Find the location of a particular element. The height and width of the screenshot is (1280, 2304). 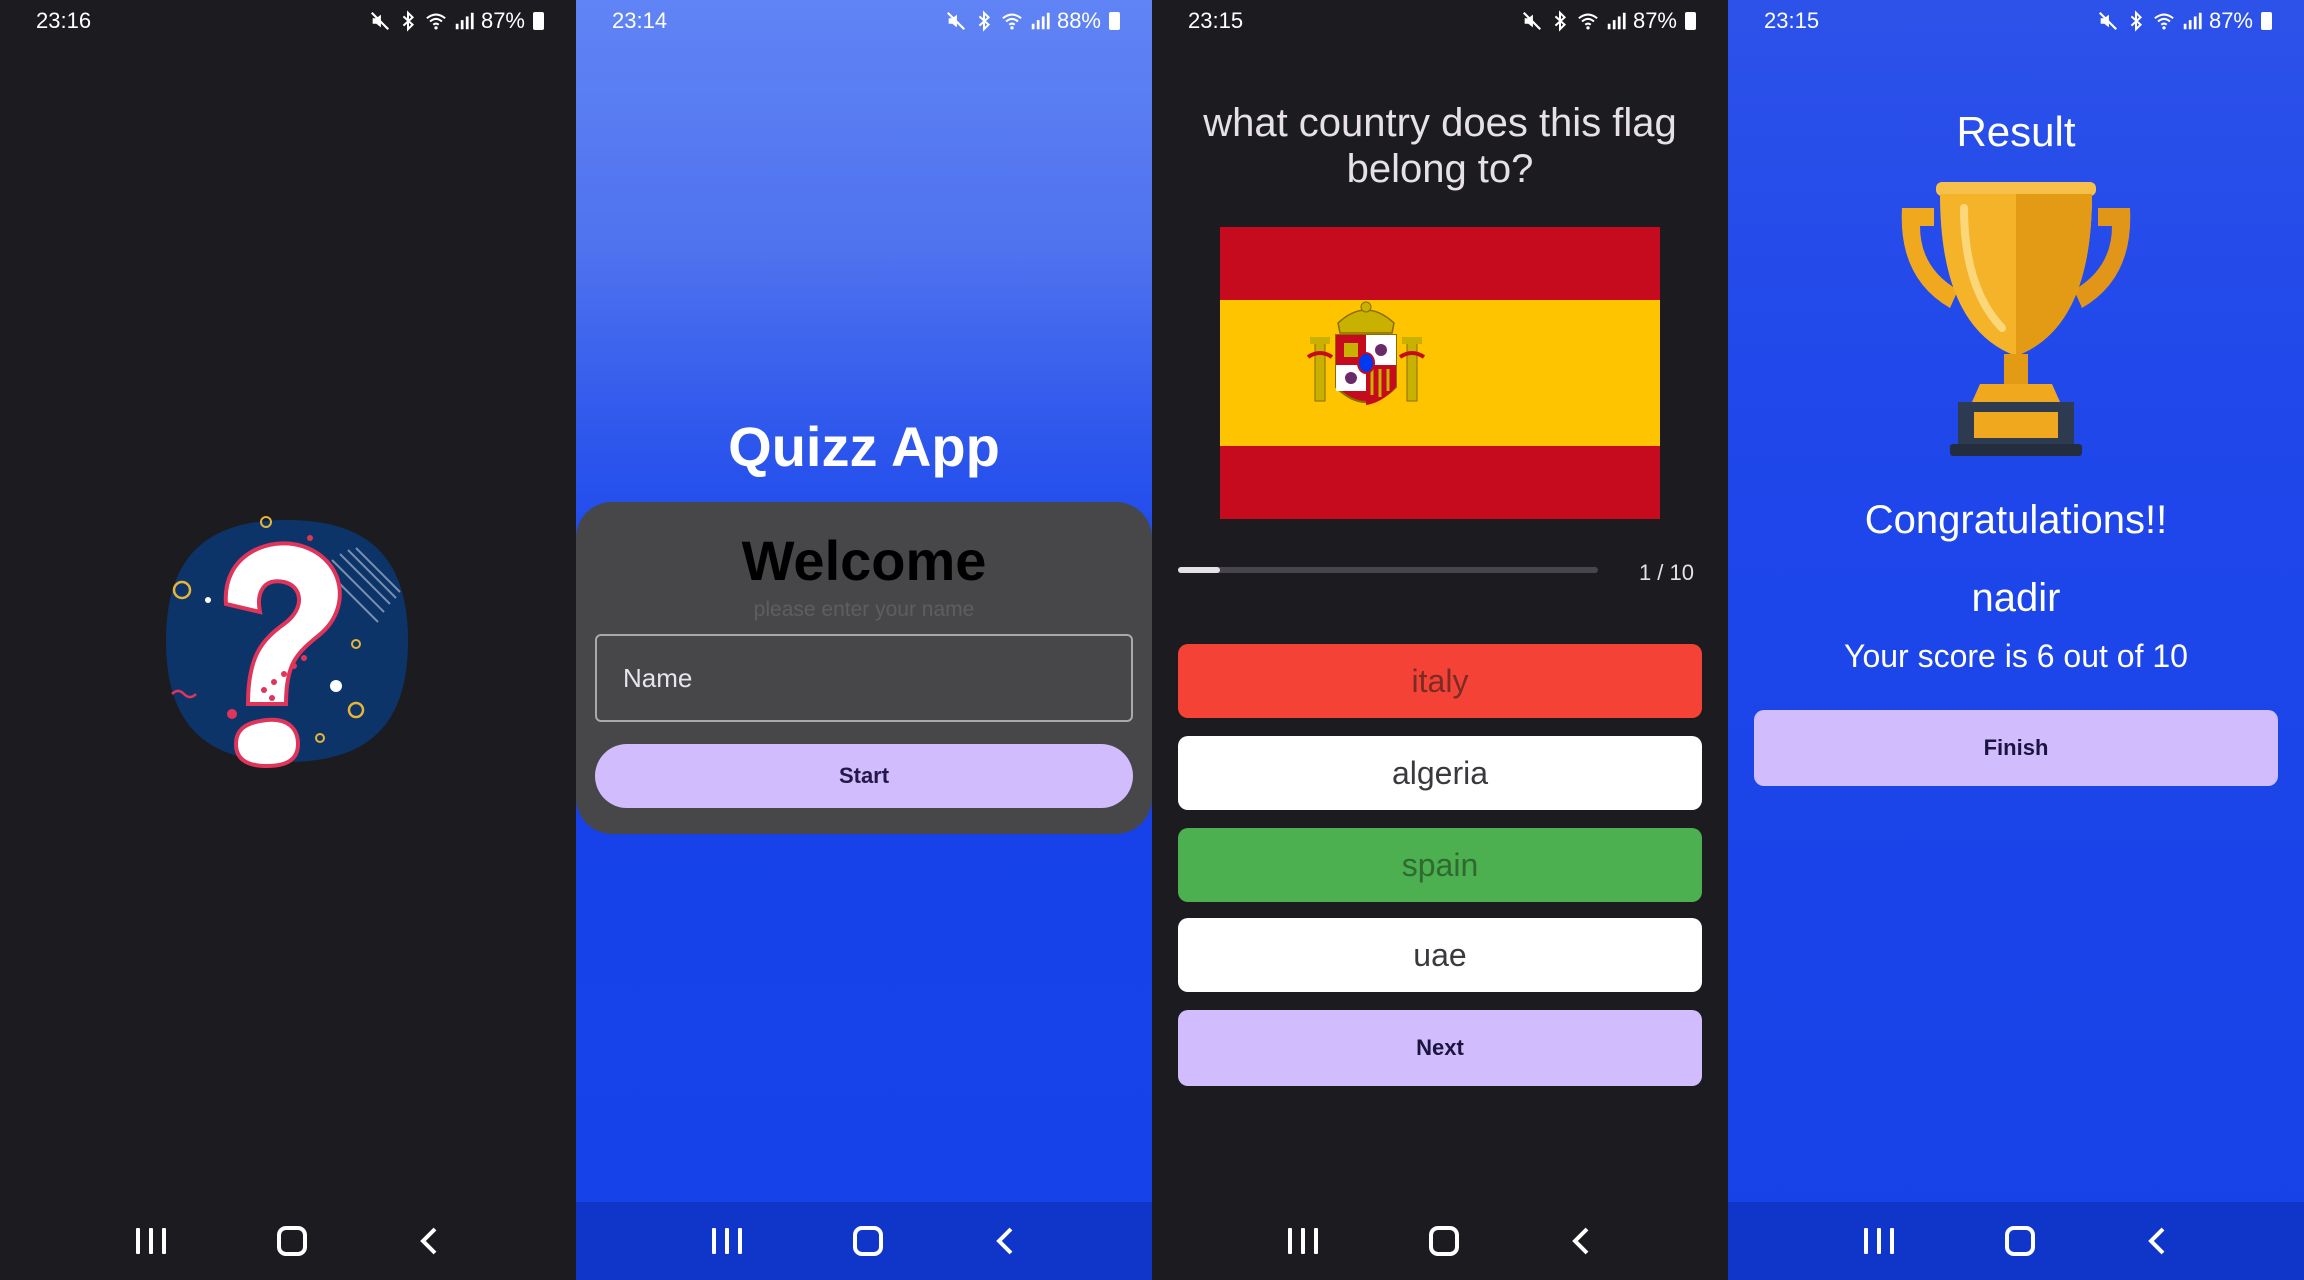

answer-option-italy: italy is located at coordinates (1440, 681).